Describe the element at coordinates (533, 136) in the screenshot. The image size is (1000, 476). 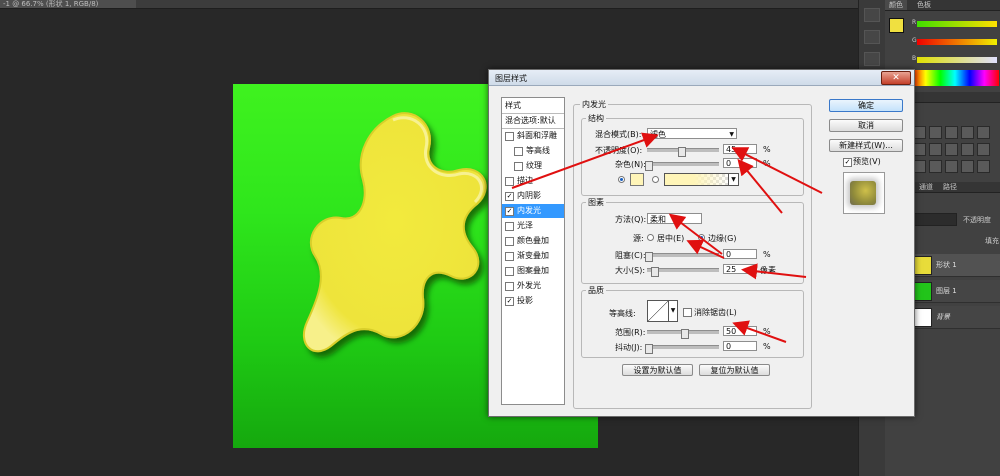
I see `style-list-item: 斜面和浮雕` at that location.